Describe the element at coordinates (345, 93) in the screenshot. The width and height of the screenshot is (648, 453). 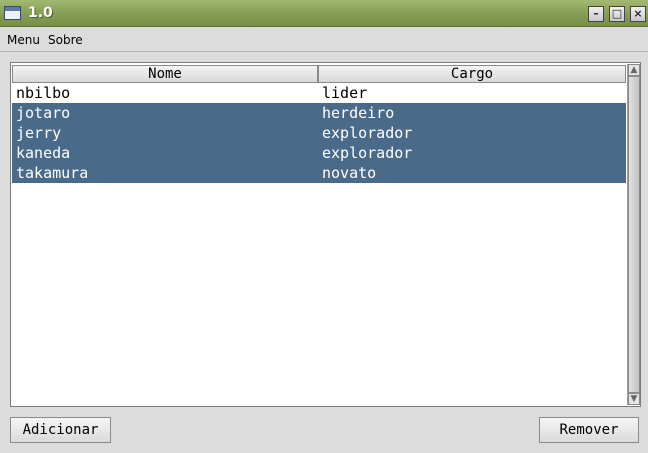
I see `cell-cargo: lider` at that location.